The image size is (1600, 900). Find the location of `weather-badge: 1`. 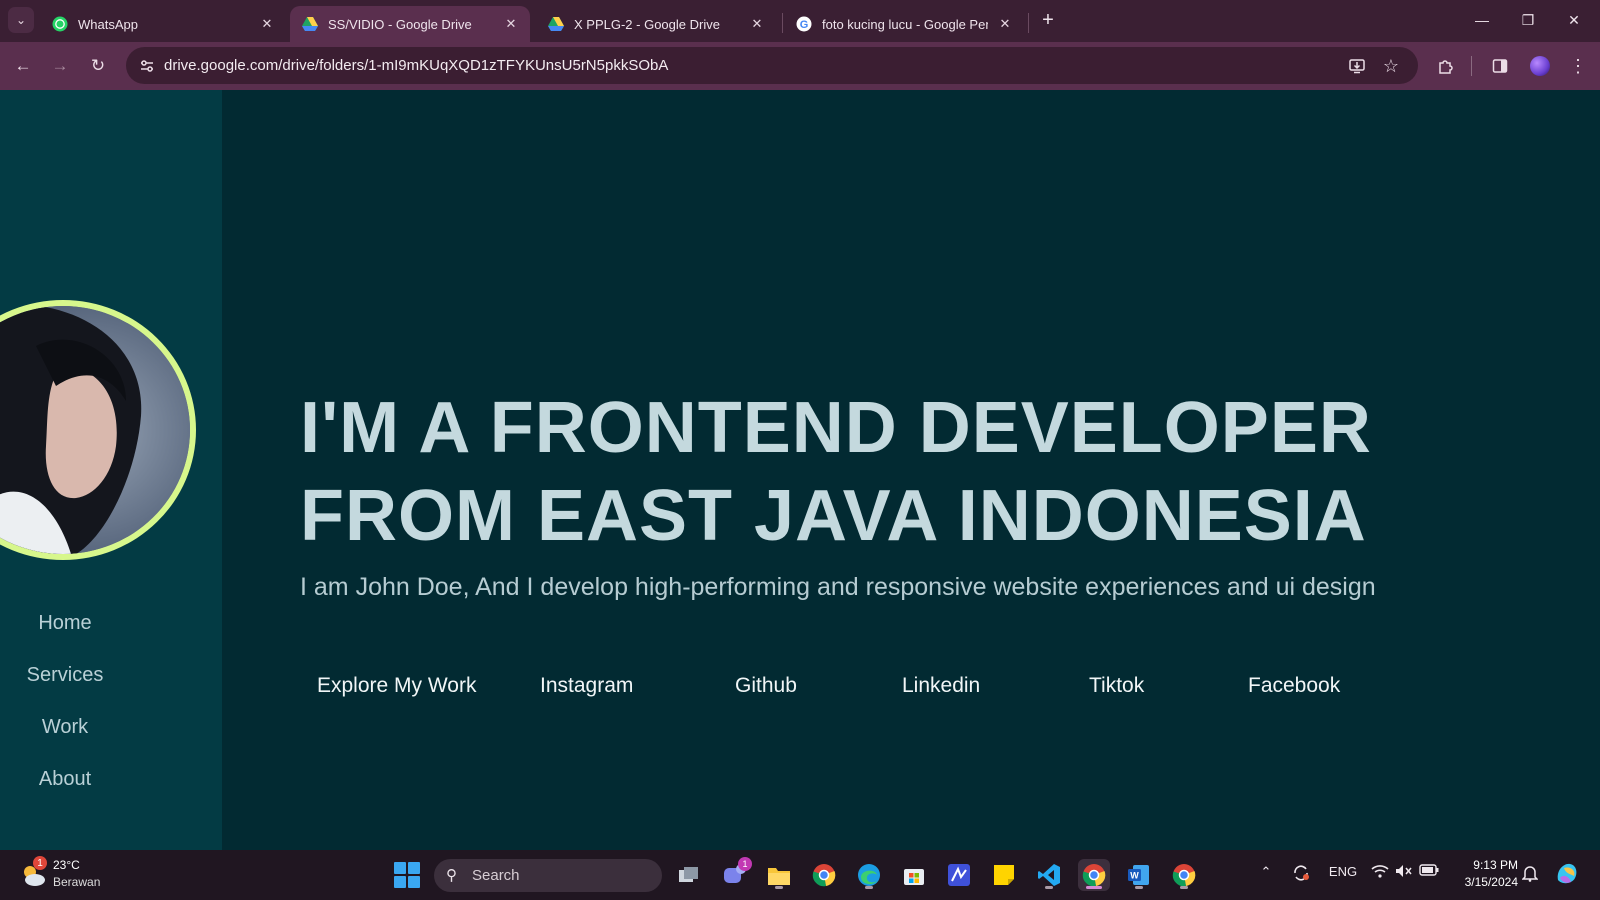

weather-badge: 1 is located at coordinates (40, 863).